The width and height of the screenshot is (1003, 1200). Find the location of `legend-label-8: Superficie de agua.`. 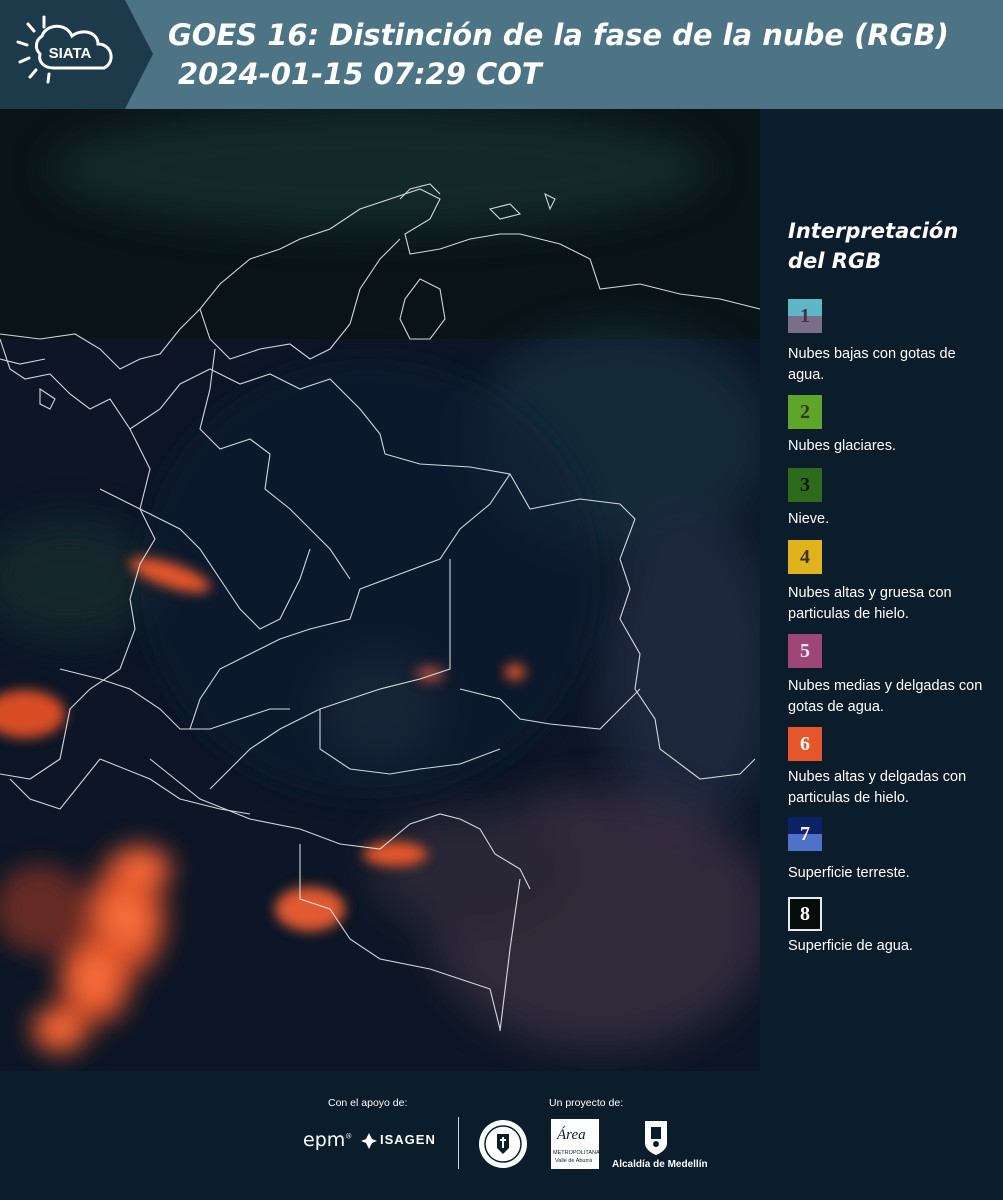

legend-label-8: Superficie de agua. is located at coordinates (850, 946).